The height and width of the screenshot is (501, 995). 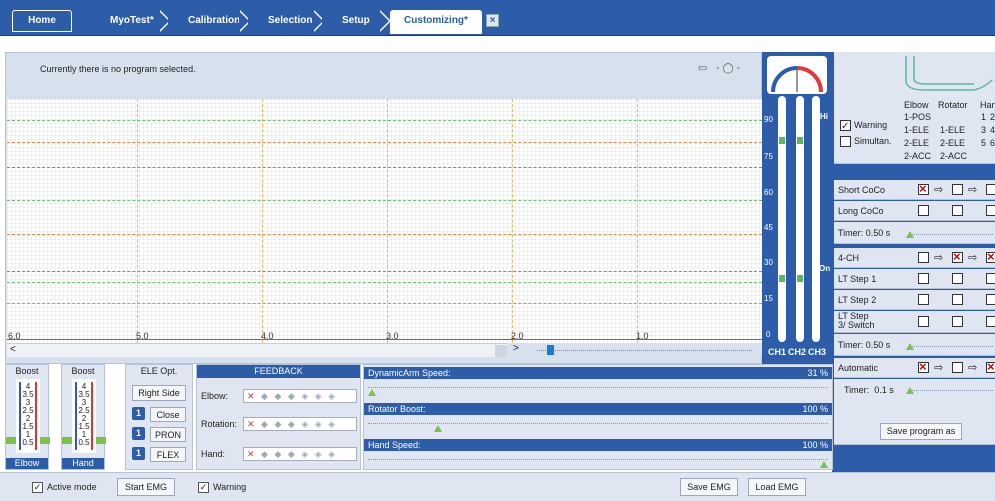 What do you see at coordinates (957, 256) in the screenshot?
I see `four-ch-rotator-checkbox` at bounding box center [957, 256].